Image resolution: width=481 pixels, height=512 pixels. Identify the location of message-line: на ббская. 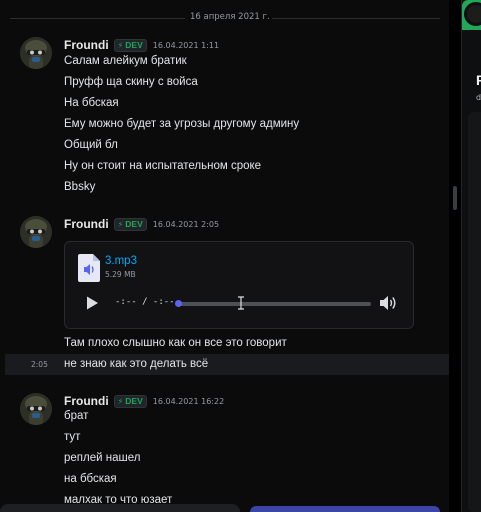
(90, 479).